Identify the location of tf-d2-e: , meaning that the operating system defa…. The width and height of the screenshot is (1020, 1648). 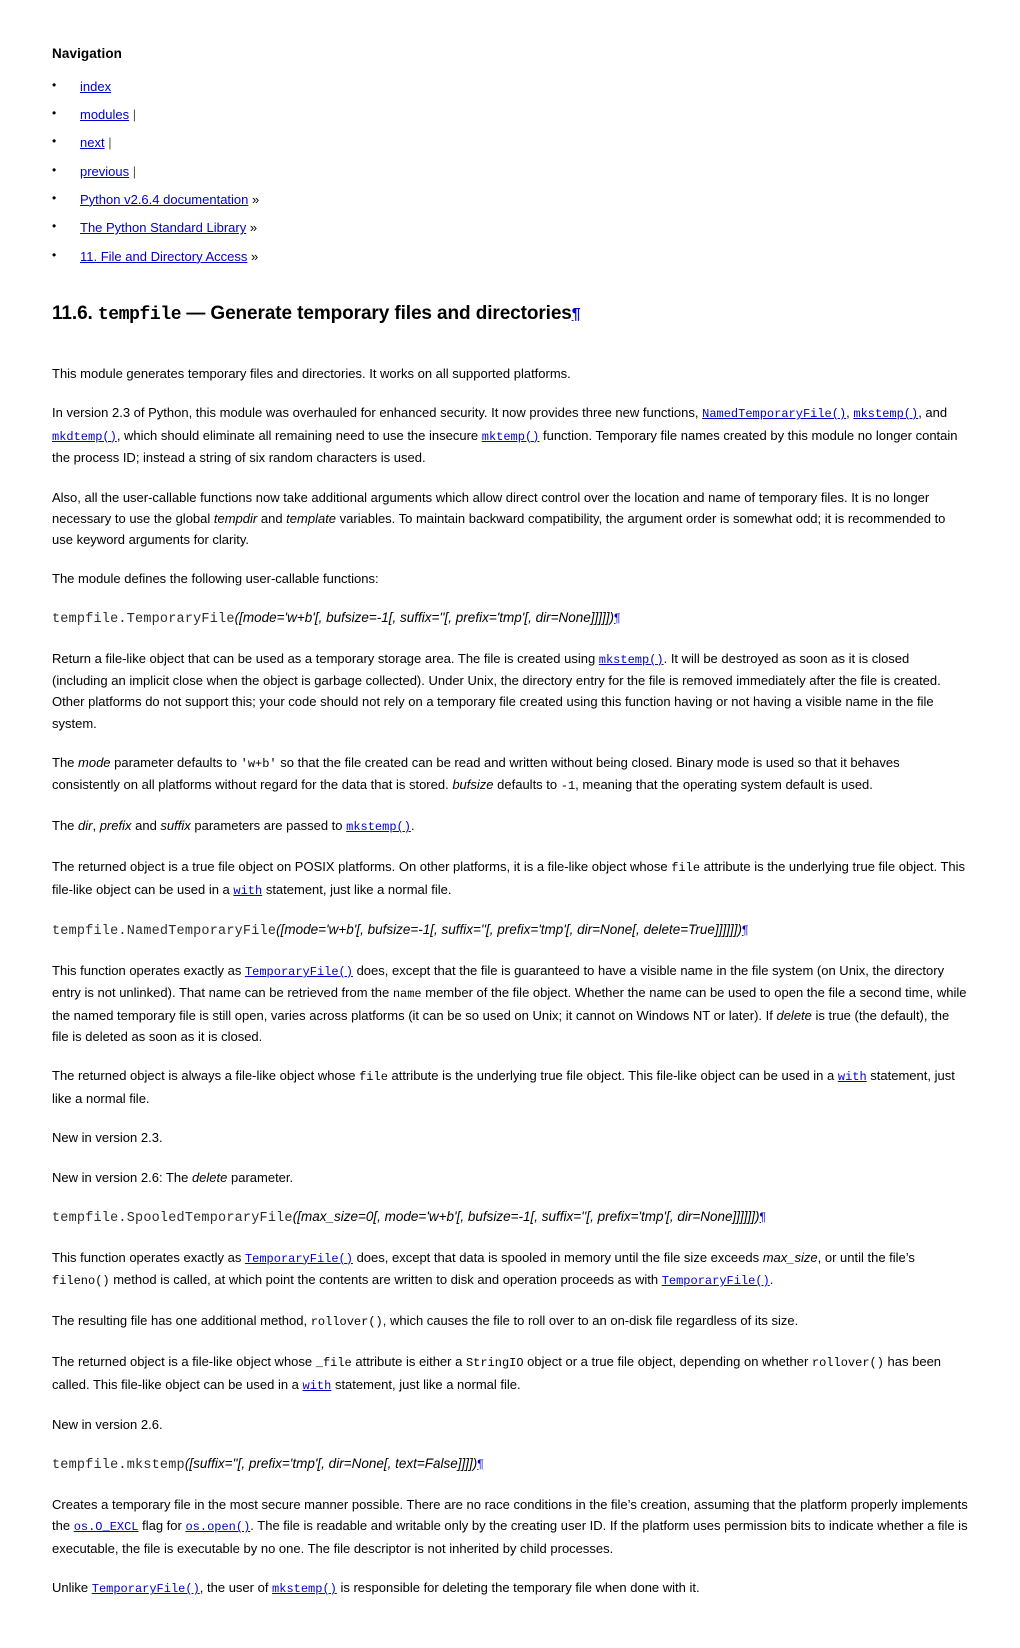
(724, 785).